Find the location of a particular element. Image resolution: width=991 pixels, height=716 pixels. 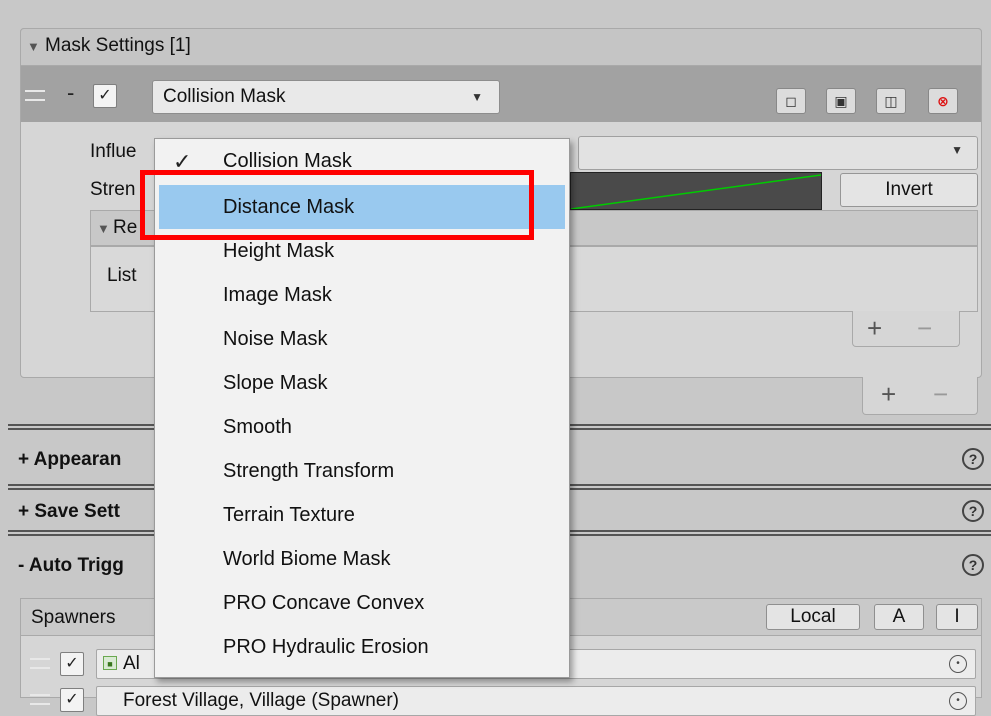

menu-item-image-mask: Image Mask is located at coordinates (362, 295).